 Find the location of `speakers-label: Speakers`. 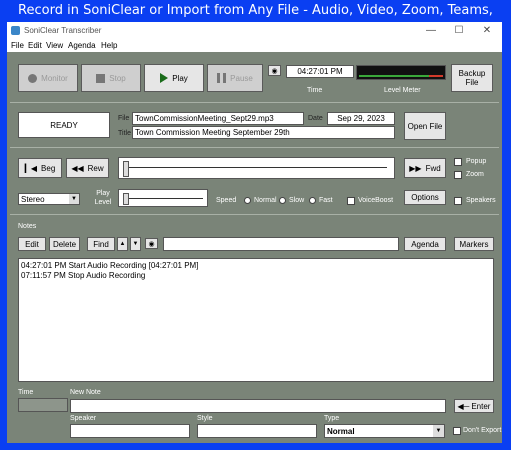

speakers-label: Speakers is located at coordinates (481, 200).